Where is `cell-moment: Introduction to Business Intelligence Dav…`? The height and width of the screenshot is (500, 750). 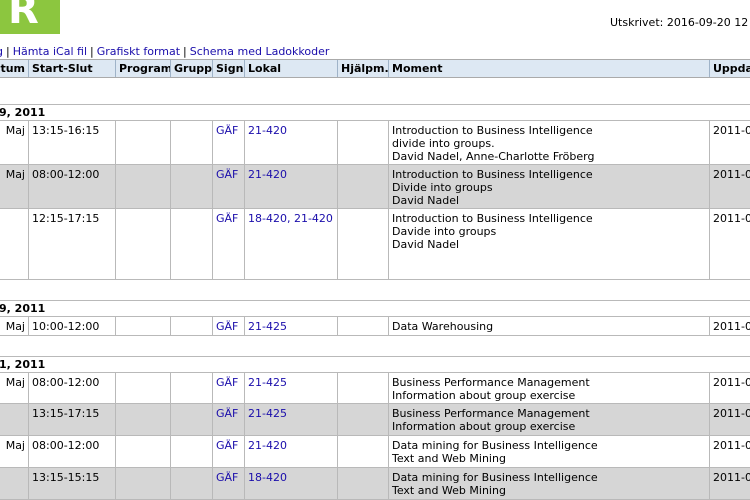 cell-moment: Introduction to Business Intelligence Dav… is located at coordinates (548, 244).